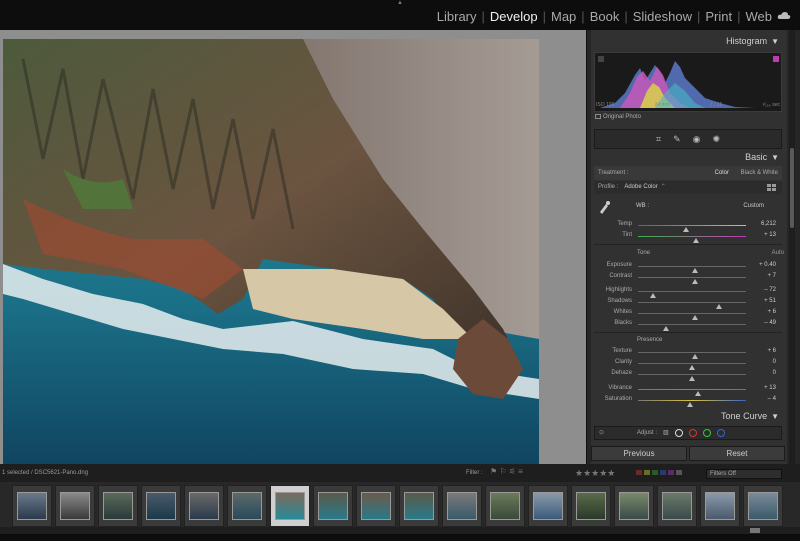 This screenshot has height=541, width=800. I want to click on wb-dropdown: Custom, so click(753, 206).